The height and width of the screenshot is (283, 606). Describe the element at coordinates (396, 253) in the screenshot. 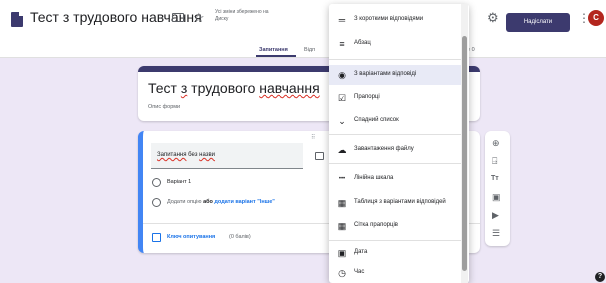

I see `menu-item-date: ▣ Дата` at that location.